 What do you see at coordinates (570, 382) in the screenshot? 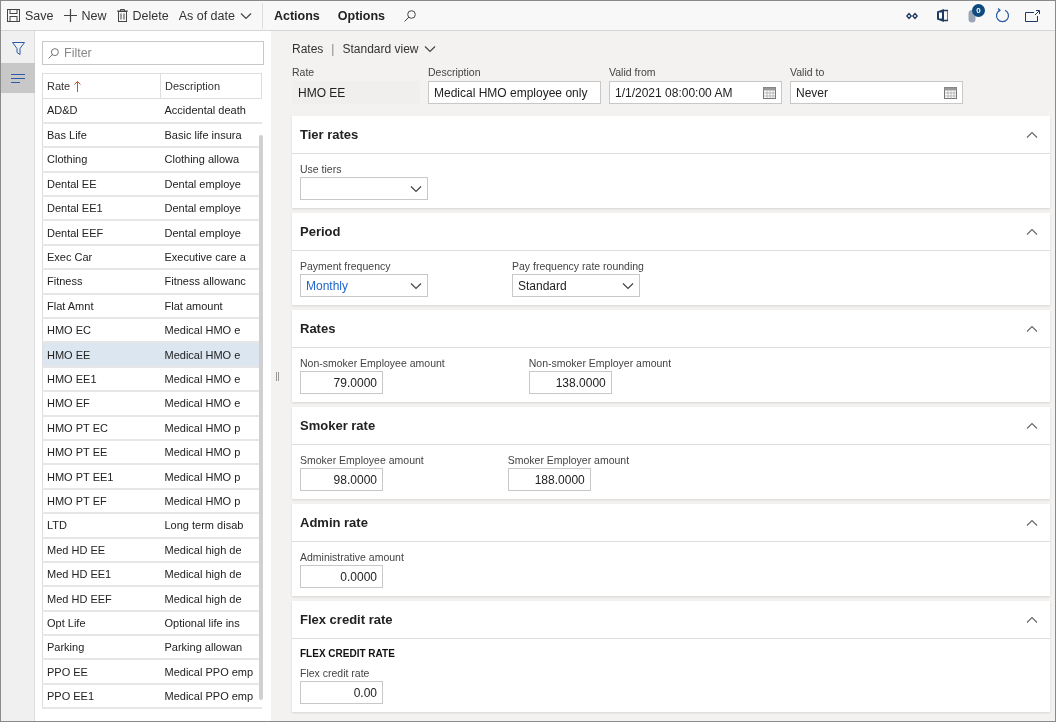
I see `number-field: 138.0000` at bounding box center [570, 382].